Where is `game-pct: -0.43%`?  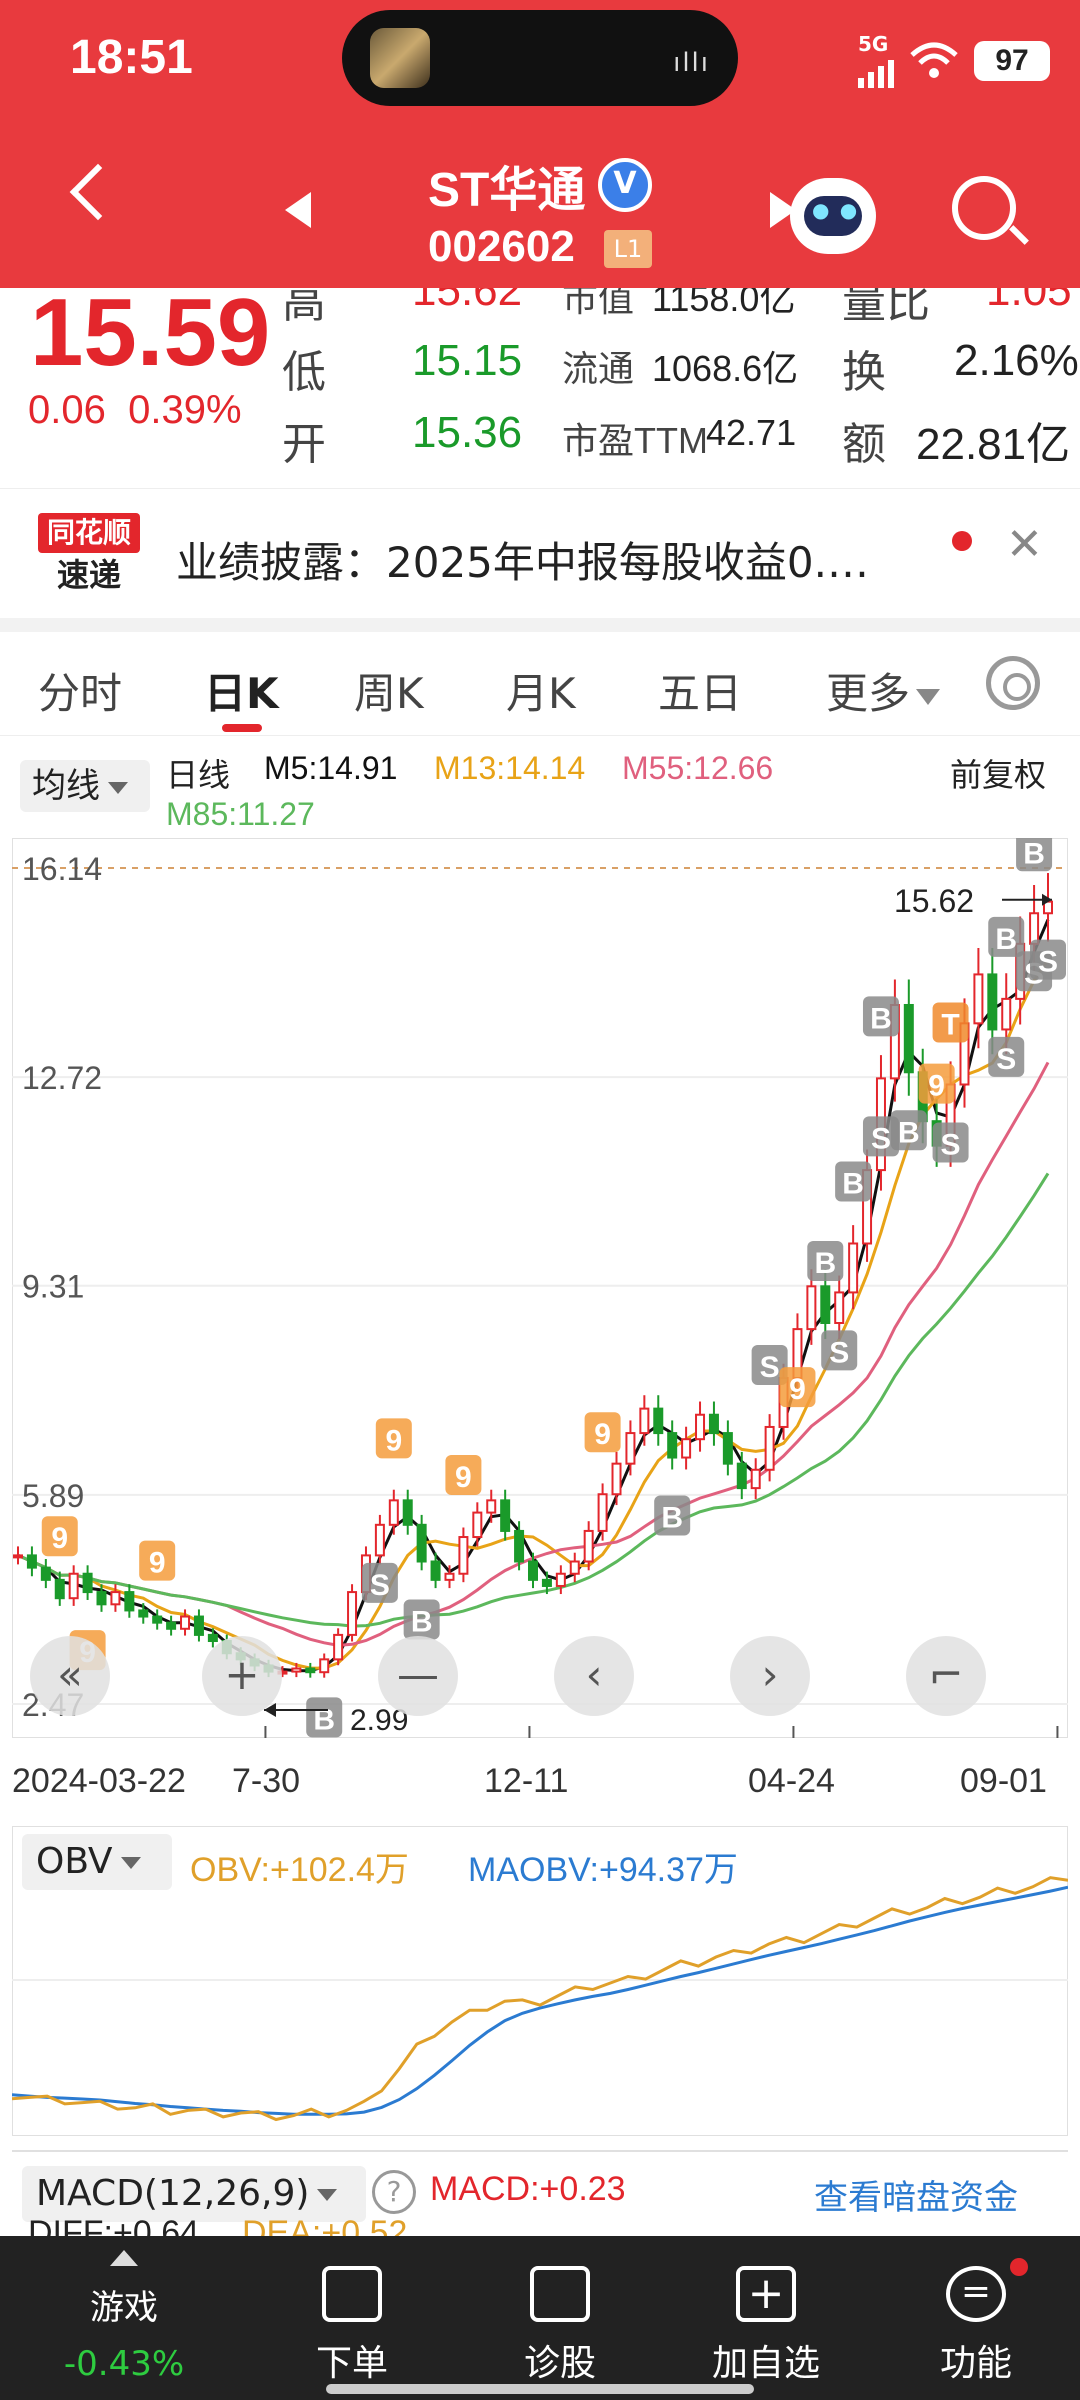 game-pct: -0.43% is located at coordinates (124, 2364).